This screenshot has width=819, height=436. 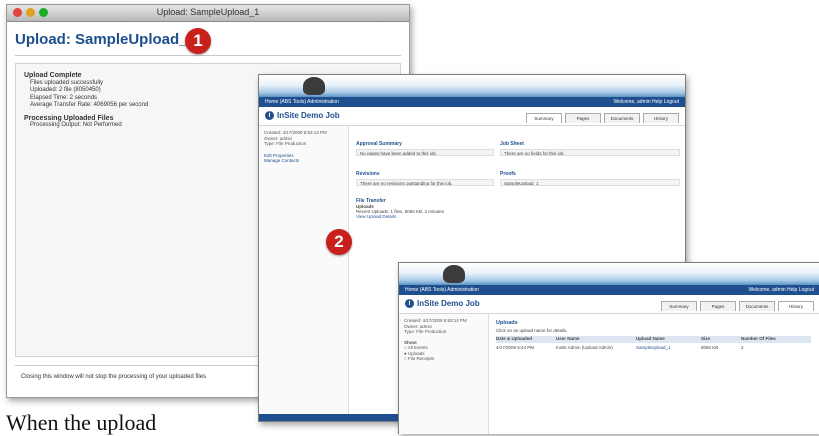 What do you see at coordinates (742, 347) in the screenshot?
I see `table-cell: 2` at bounding box center [742, 347].